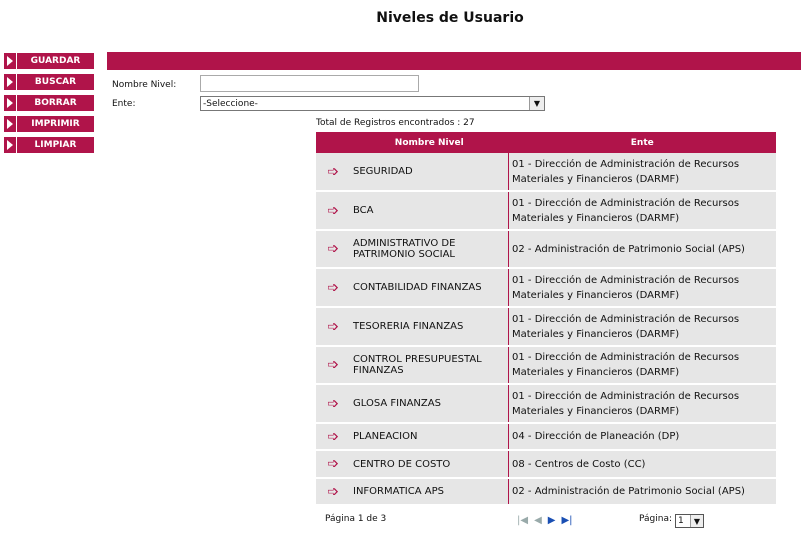 The width and height of the screenshot is (801, 551). Describe the element at coordinates (55, 145) in the screenshot. I see `limpiar-button-label: LIMPIAR` at that location.